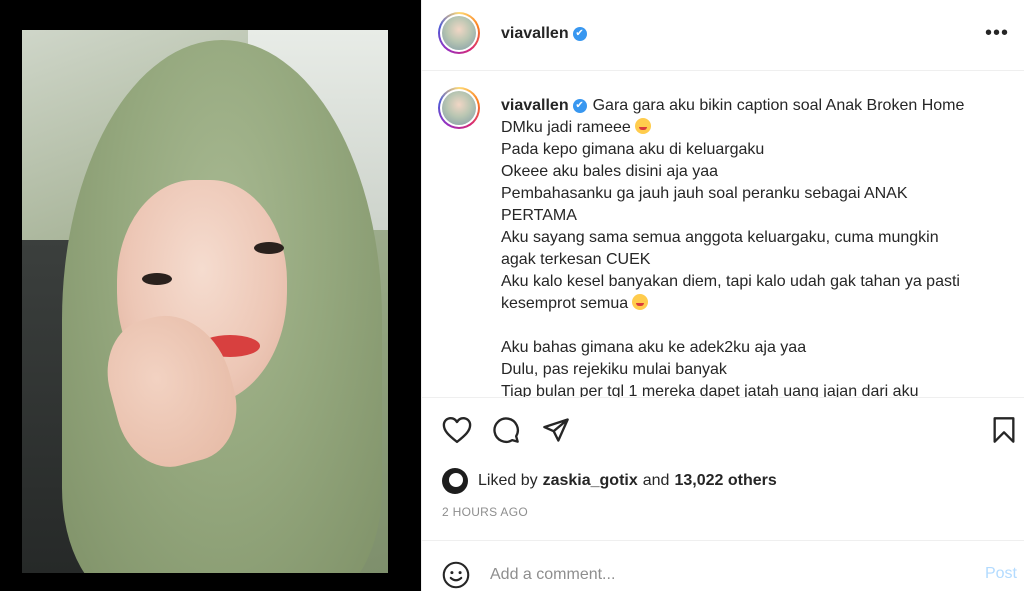 The image size is (1024, 592). What do you see at coordinates (566, 127) in the screenshot?
I see `caption-text: DMku jadi rameee` at bounding box center [566, 127].